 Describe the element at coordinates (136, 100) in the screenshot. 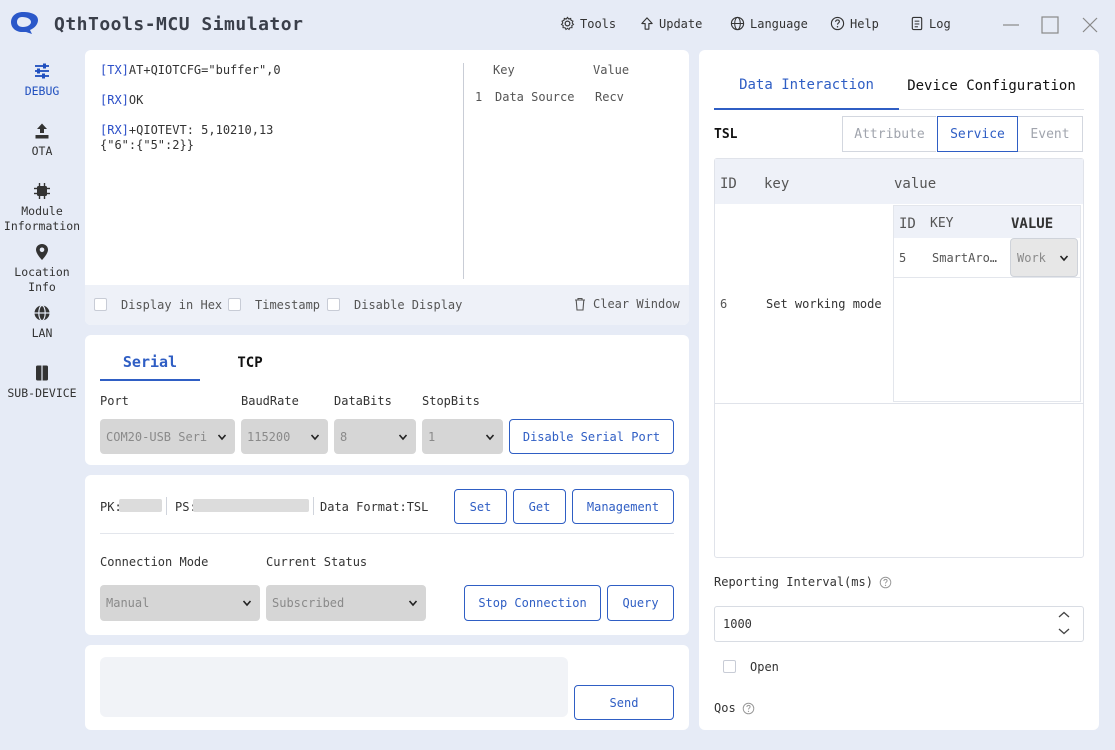

I see `log-text: OK` at that location.